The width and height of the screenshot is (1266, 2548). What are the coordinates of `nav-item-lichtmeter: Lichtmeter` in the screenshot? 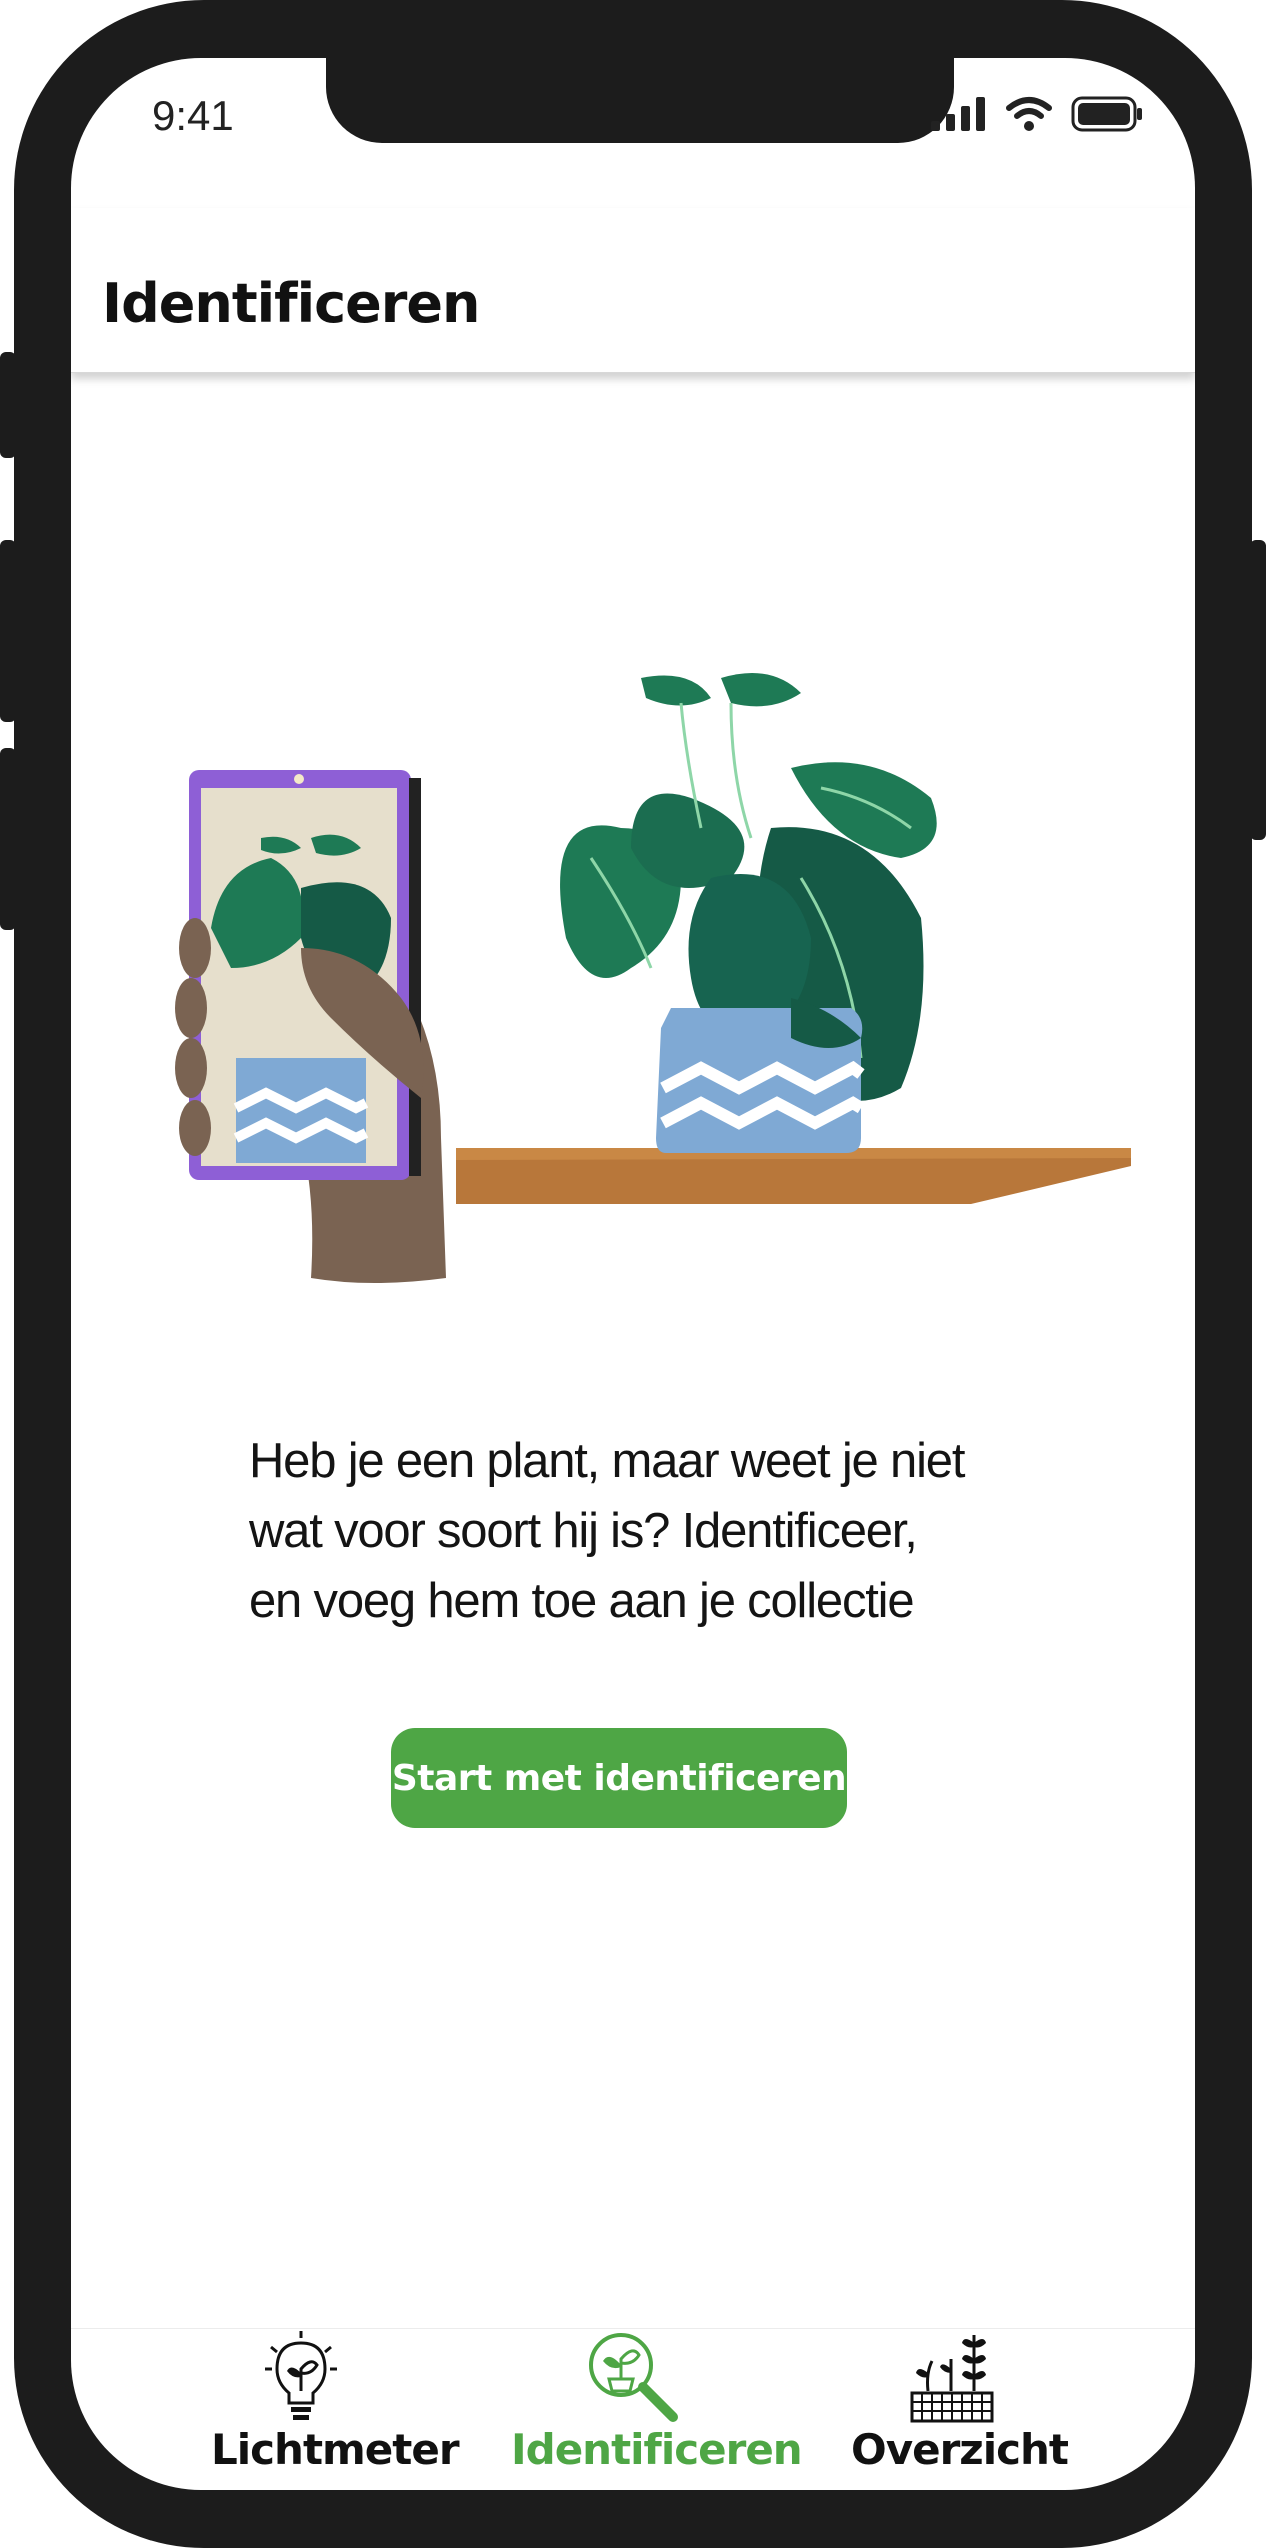 It's located at (335, 2401).